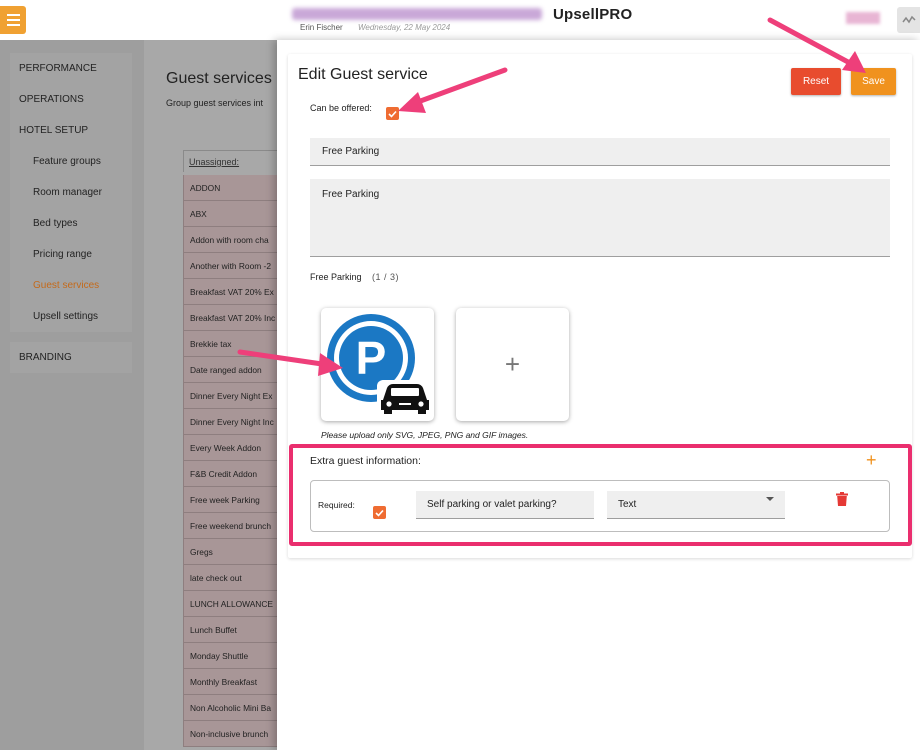 Image resolution: width=920 pixels, height=750 pixels. What do you see at coordinates (233, 370) in the screenshot?
I see `list-item: Date ranged addon` at bounding box center [233, 370].